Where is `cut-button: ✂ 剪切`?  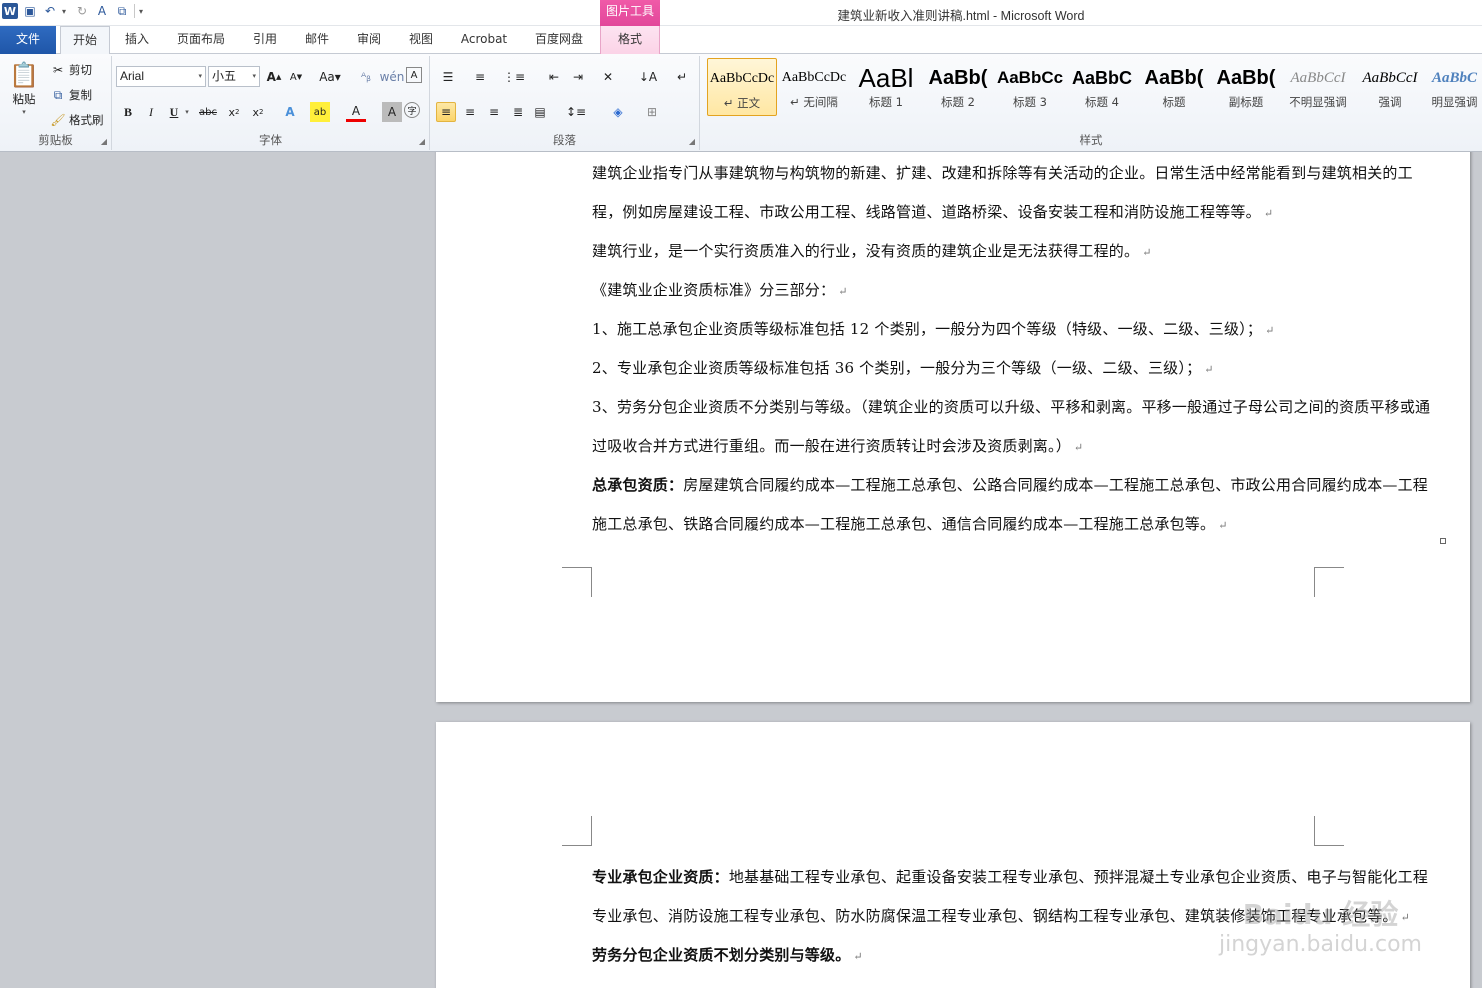 cut-button: ✂ 剪切 is located at coordinates (71, 70).